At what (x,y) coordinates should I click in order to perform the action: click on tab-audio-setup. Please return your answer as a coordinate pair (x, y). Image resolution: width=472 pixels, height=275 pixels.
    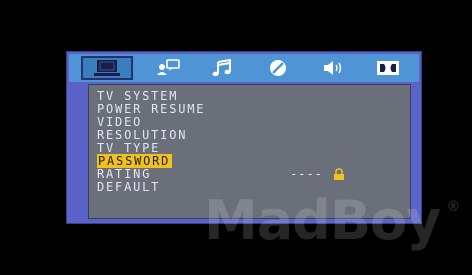
    Looking at the image, I should click on (223, 68).